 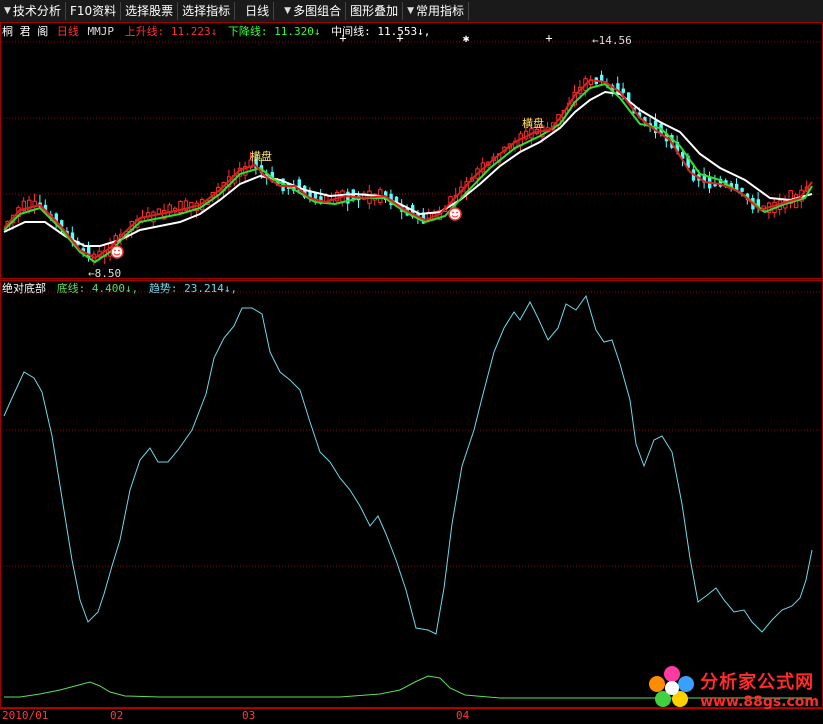 What do you see at coordinates (463, 715) in the screenshot?
I see `time-label-apr: 04` at bounding box center [463, 715].